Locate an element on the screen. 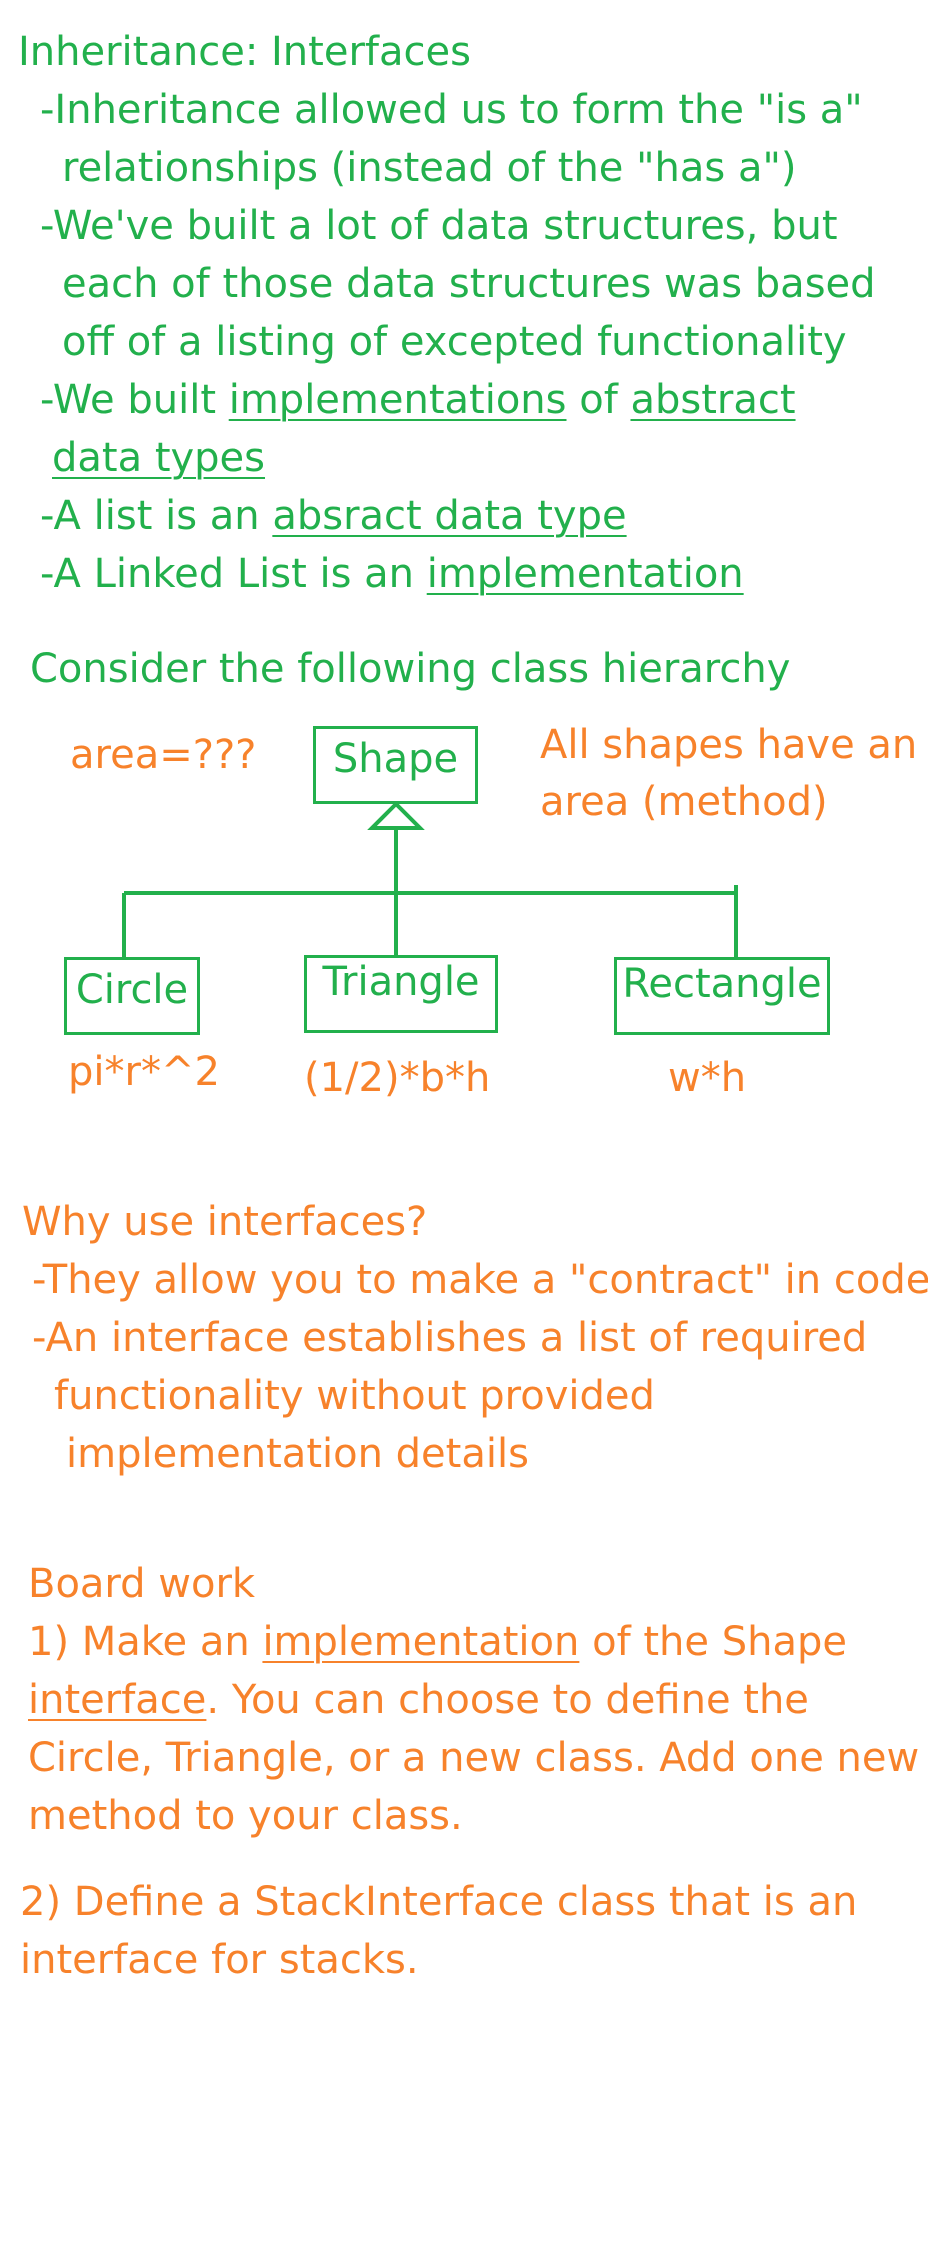 The width and height of the screenshot is (928, 2248). rectangle-class-label: Rectangle is located at coordinates (722, 984).